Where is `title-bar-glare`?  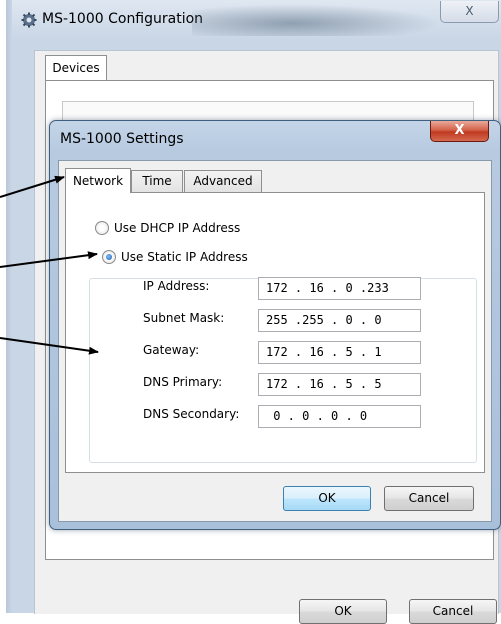 title-bar-glare is located at coordinates (317, 20).